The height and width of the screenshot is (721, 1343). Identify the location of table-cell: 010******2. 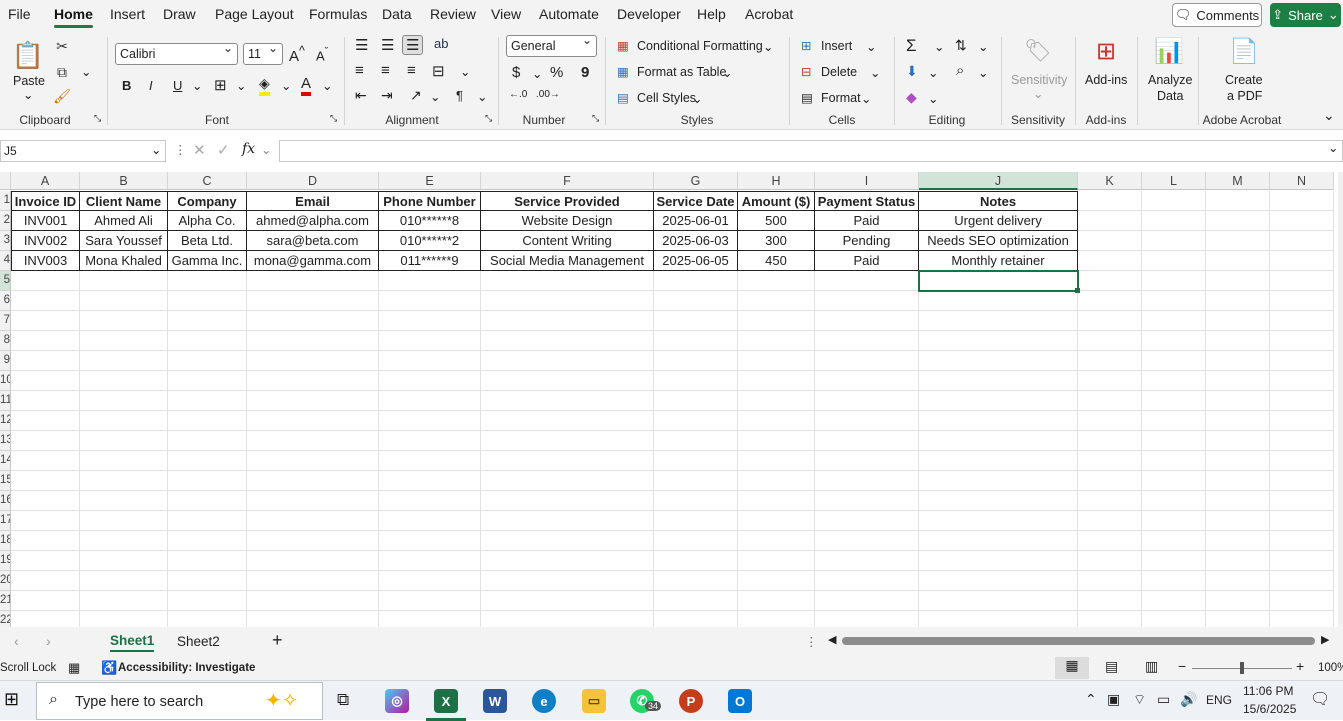
(430, 241).